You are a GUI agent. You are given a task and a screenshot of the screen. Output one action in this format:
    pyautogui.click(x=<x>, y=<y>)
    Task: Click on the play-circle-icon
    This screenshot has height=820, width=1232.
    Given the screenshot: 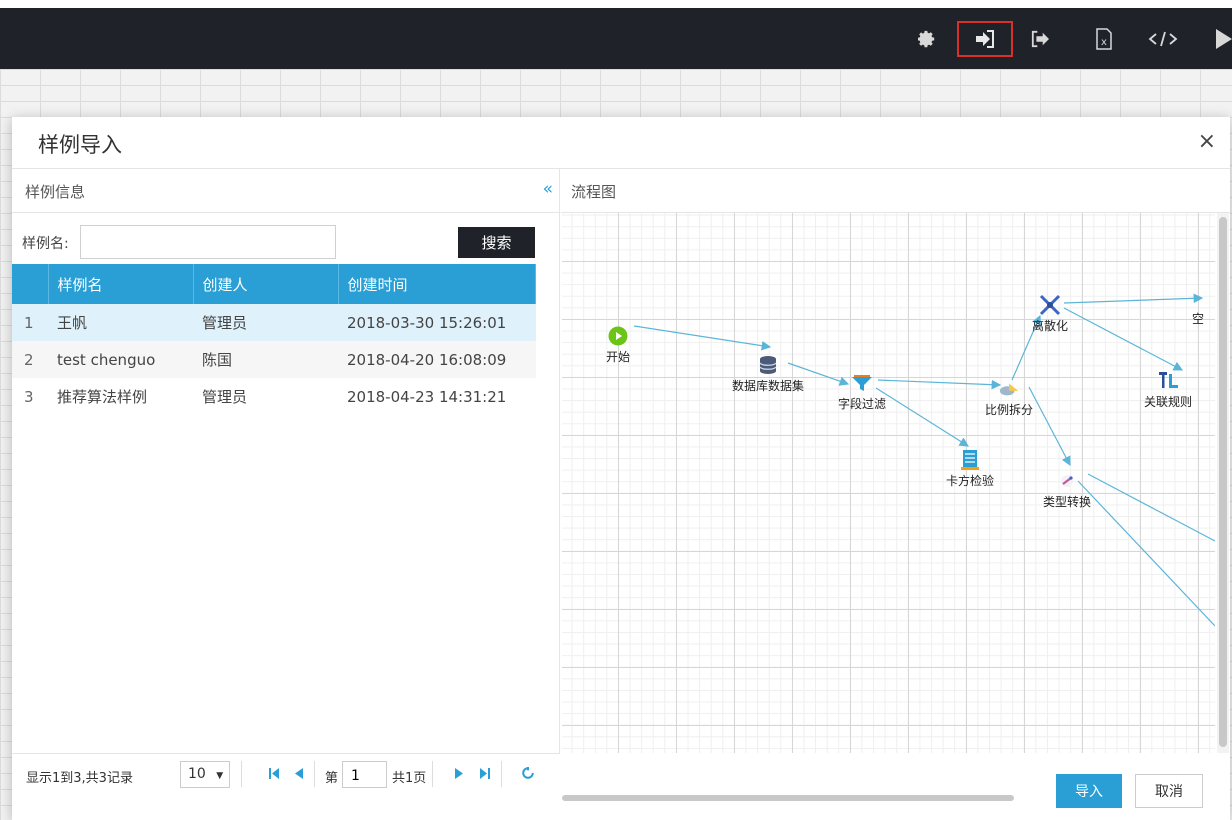 What is the action you would take?
    pyautogui.click(x=618, y=336)
    